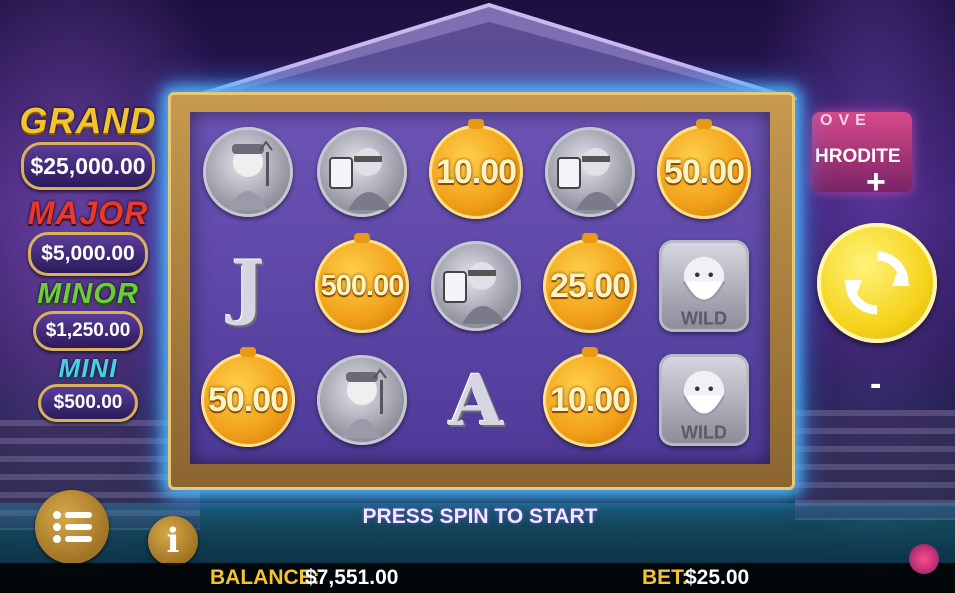  What do you see at coordinates (875, 384) in the screenshot?
I see `decrease-bet-button: -` at bounding box center [875, 384].